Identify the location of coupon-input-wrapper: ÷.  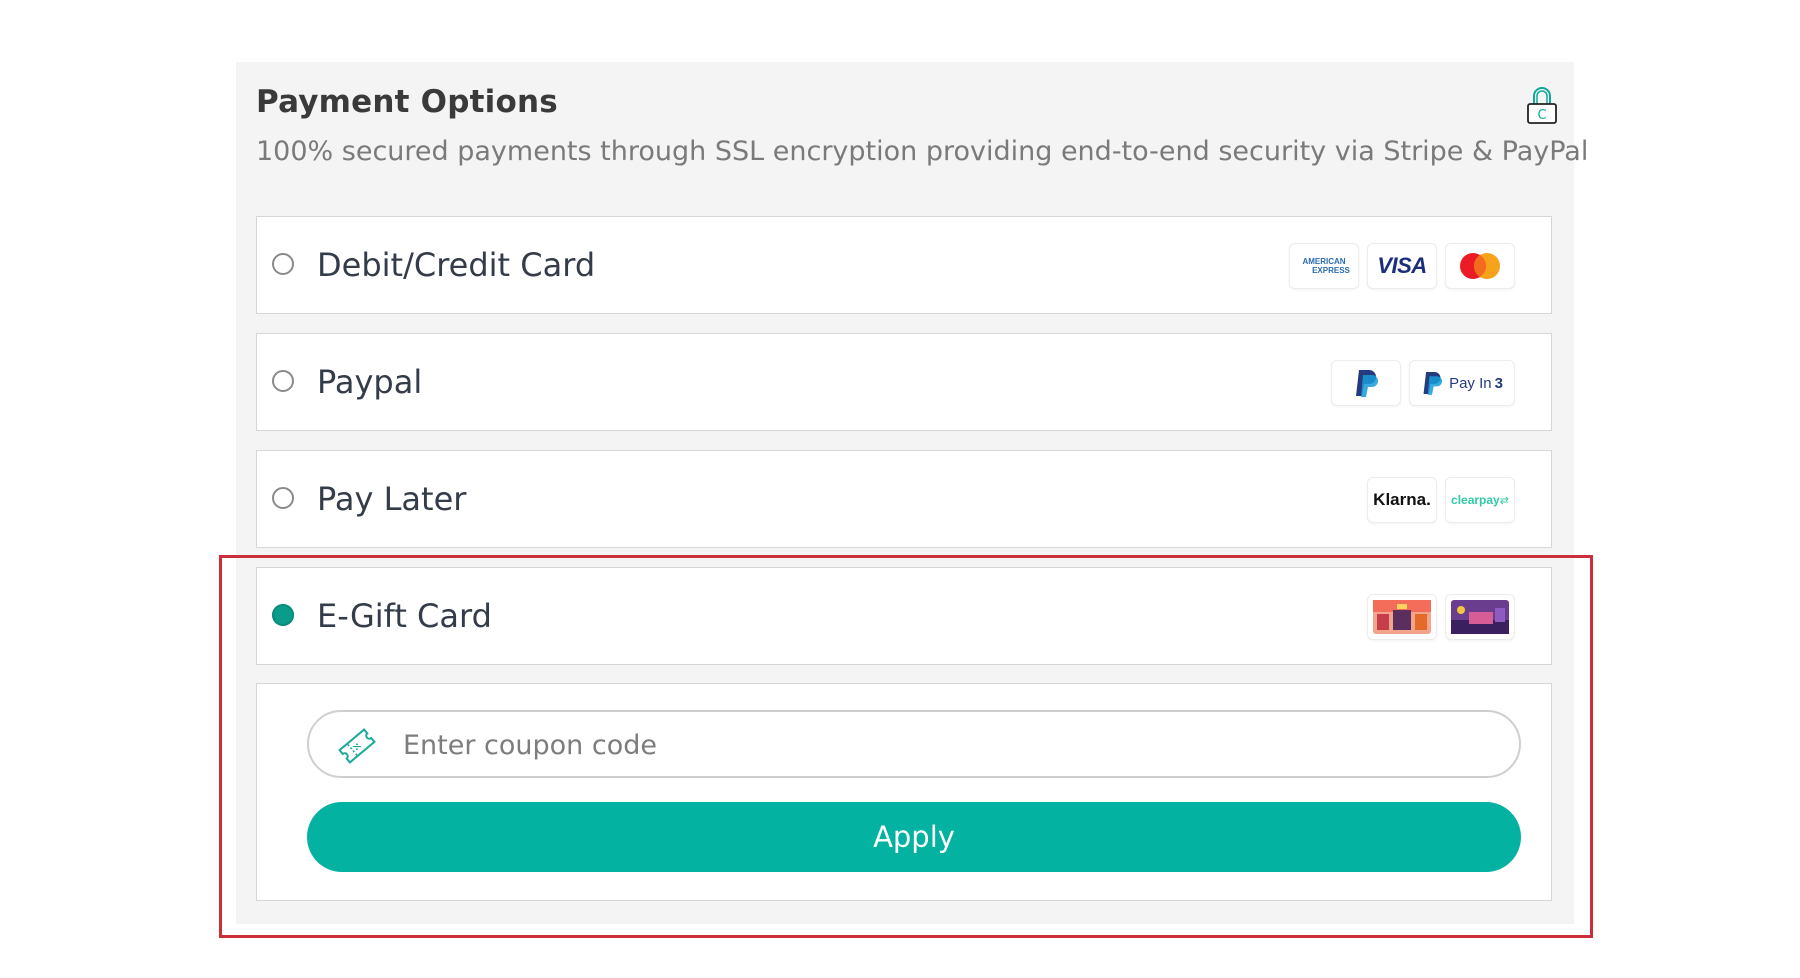
(914, 744).